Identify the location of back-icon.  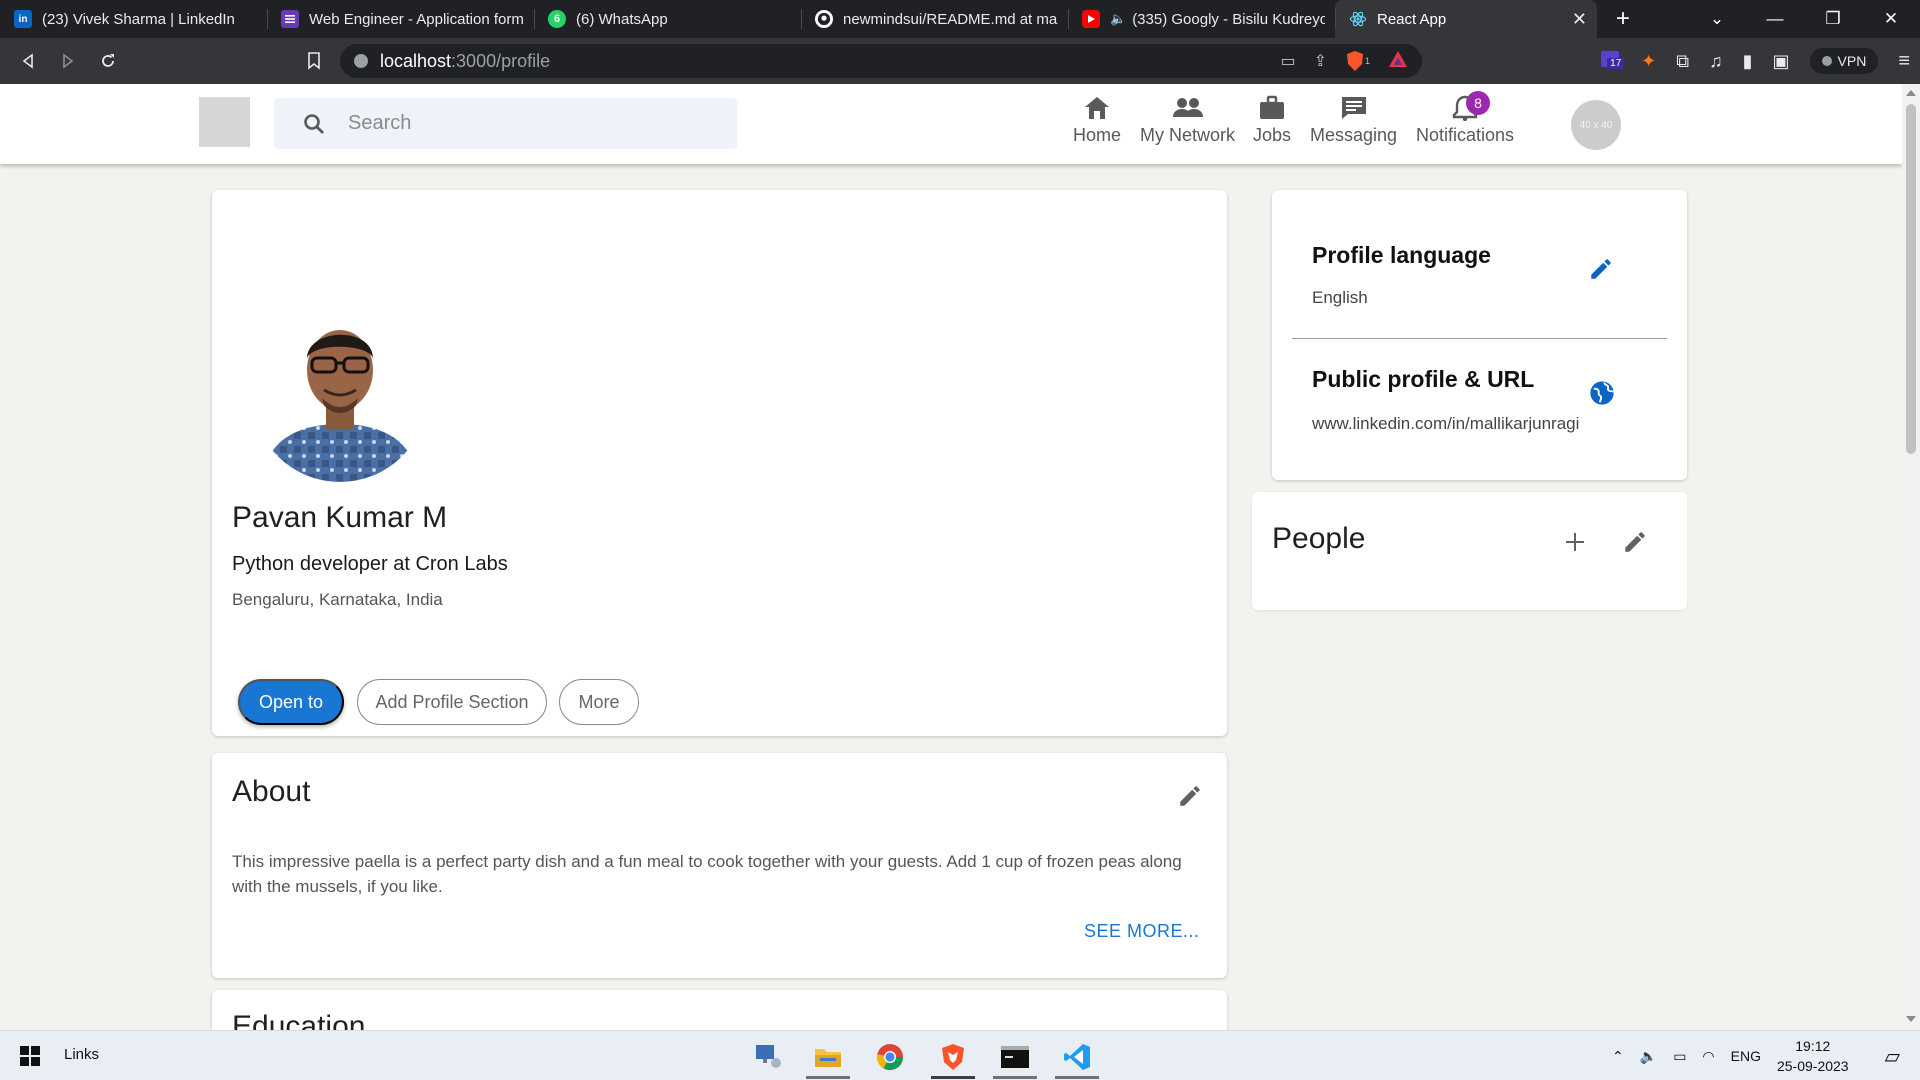
(27, 61).